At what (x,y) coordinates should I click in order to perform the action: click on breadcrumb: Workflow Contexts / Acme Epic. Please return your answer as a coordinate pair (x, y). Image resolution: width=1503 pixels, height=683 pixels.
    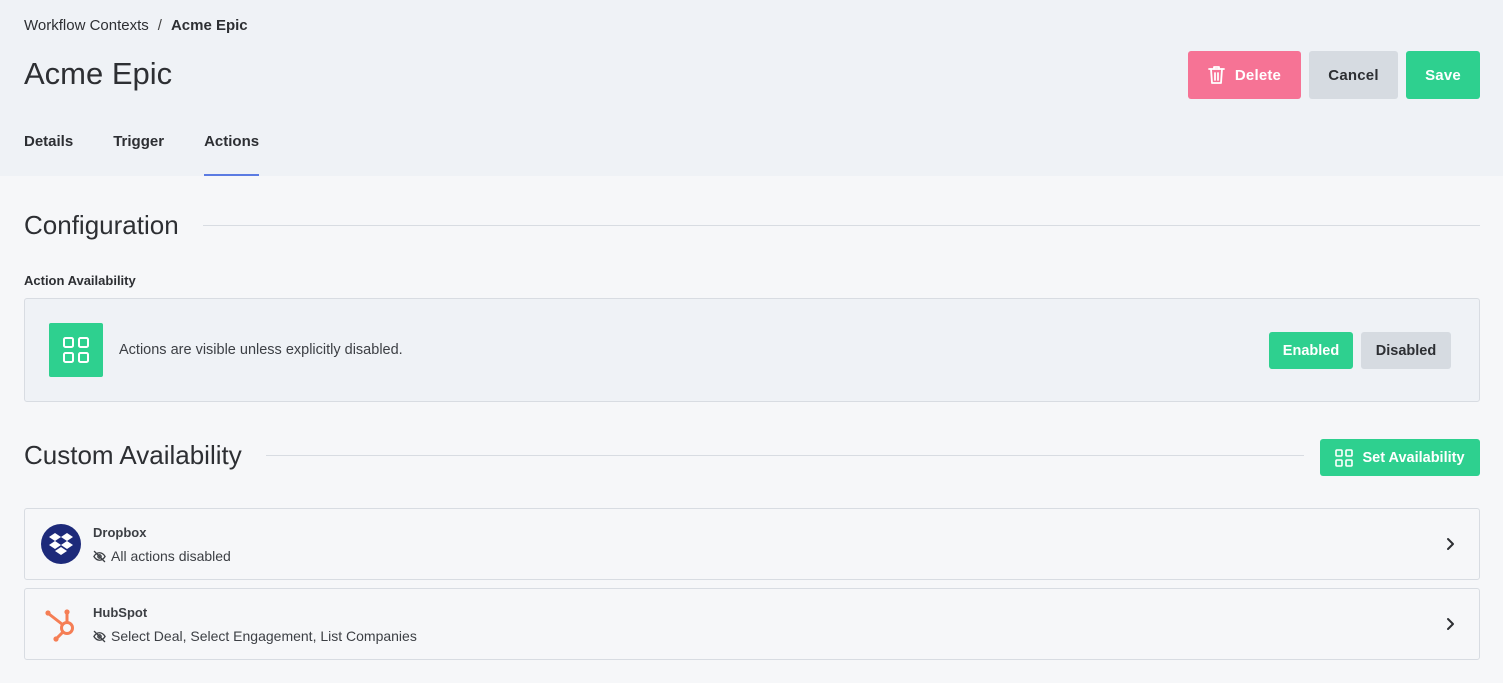
    Looking at the image, I should click on (136, 25).